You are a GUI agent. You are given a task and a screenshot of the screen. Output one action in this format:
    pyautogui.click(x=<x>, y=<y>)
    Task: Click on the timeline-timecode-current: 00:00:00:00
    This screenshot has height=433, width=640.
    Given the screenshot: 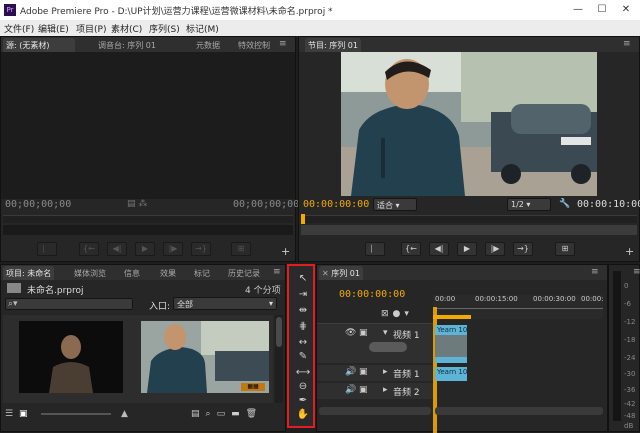 What is the action you would take?
    pyautogui.click(x=372, y=294)
    